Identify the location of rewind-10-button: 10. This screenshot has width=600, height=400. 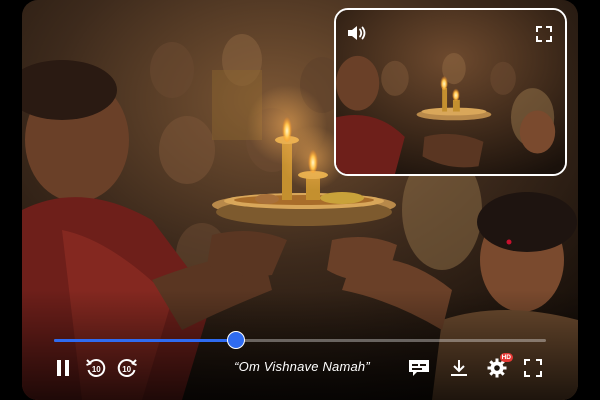
(96, 368).